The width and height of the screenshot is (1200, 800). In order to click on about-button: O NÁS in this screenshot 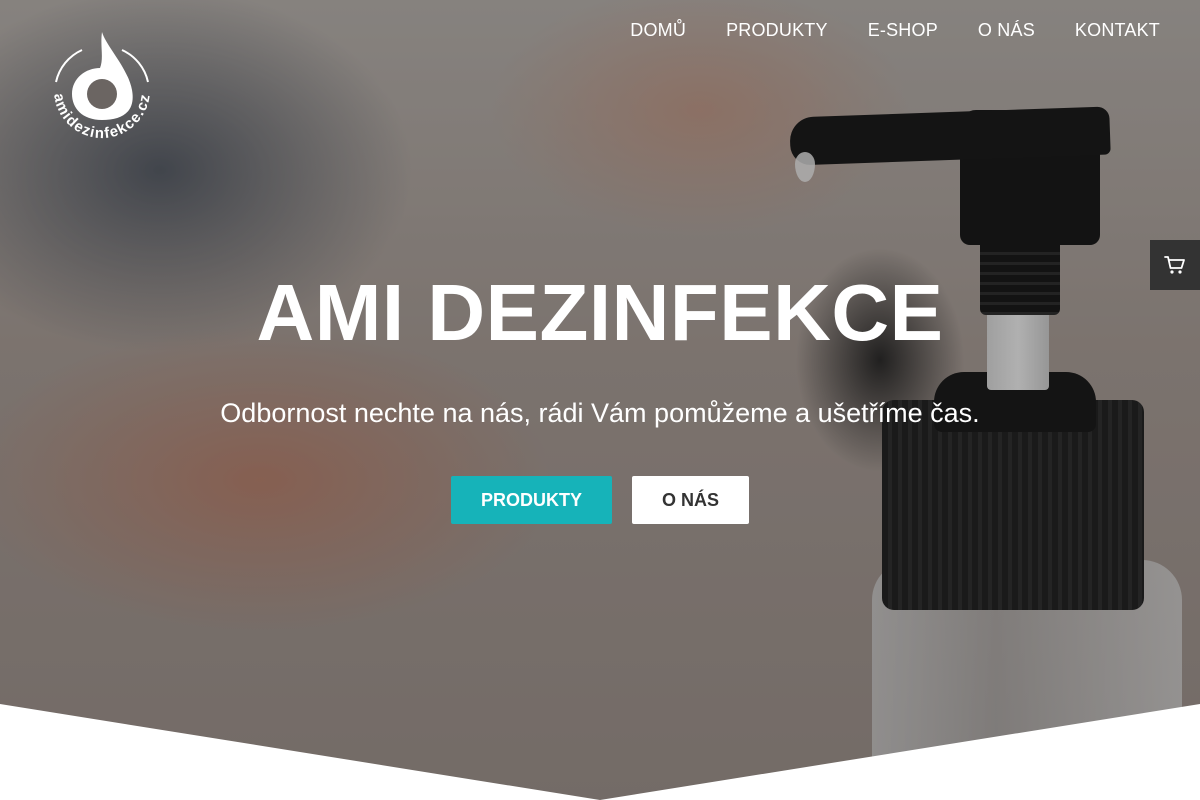, I will do `click(691, 500)`.